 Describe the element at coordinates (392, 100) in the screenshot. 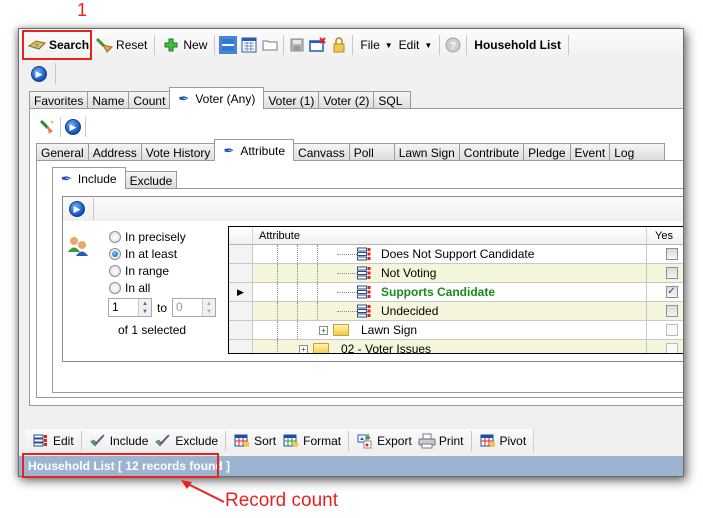

I see `tab-sql: SQL` at that location.